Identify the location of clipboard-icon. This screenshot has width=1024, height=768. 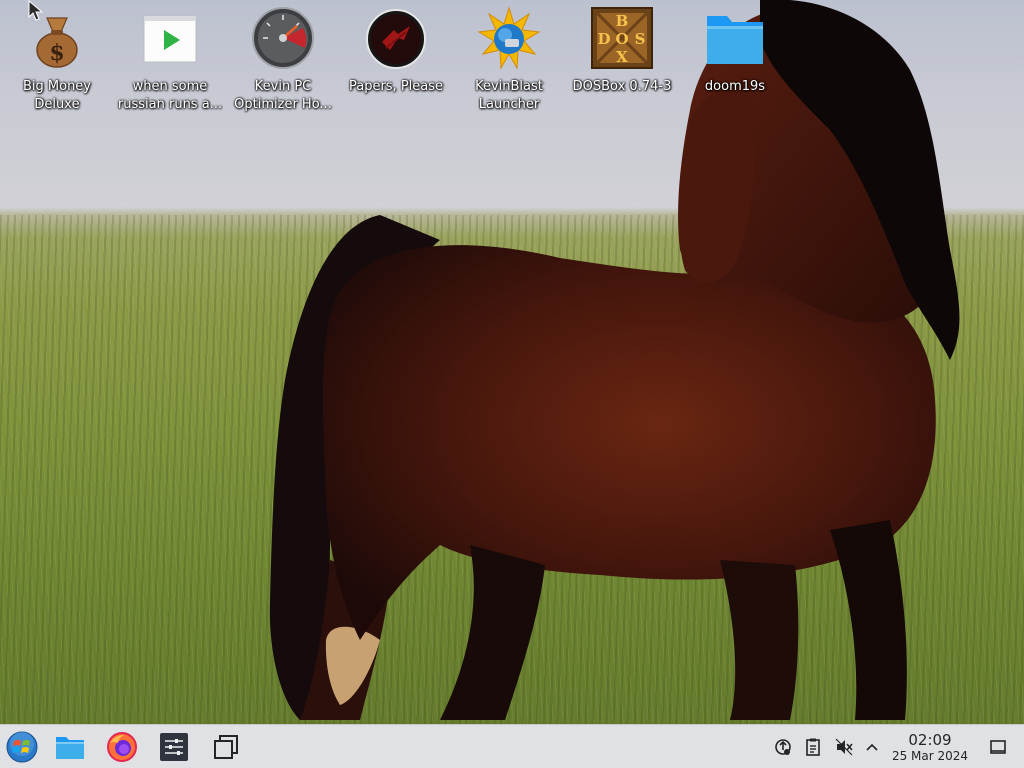
(813, 747).